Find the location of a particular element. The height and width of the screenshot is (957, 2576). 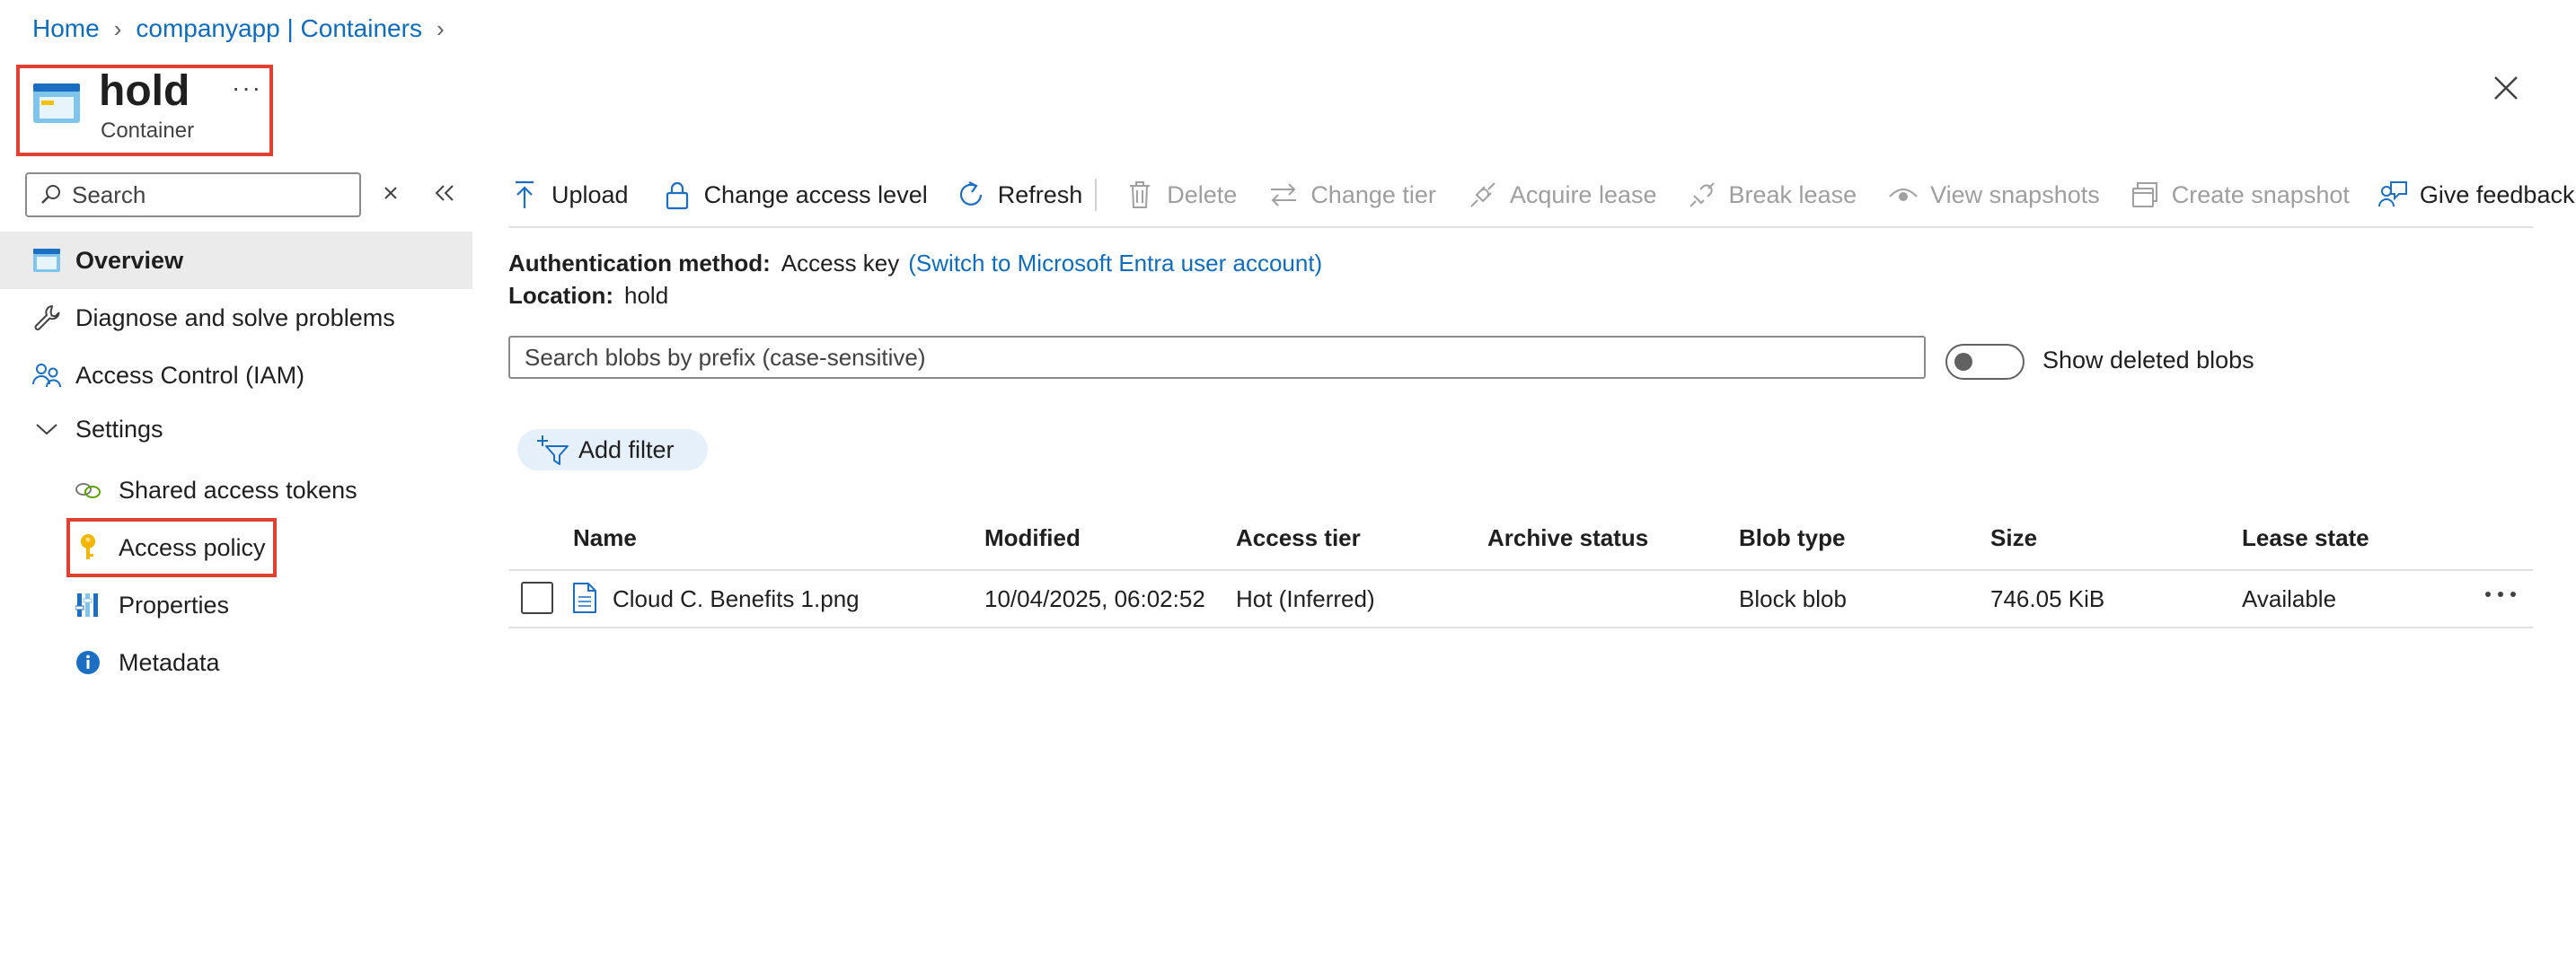

unplug-icon is located at coordinates (1702, 195).